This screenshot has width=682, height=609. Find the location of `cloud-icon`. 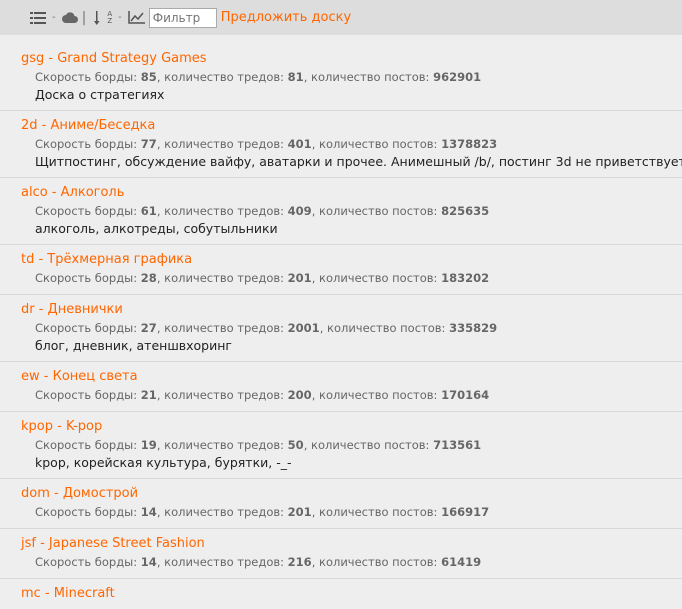

cloud-icon is located at coordinates (69, 17).